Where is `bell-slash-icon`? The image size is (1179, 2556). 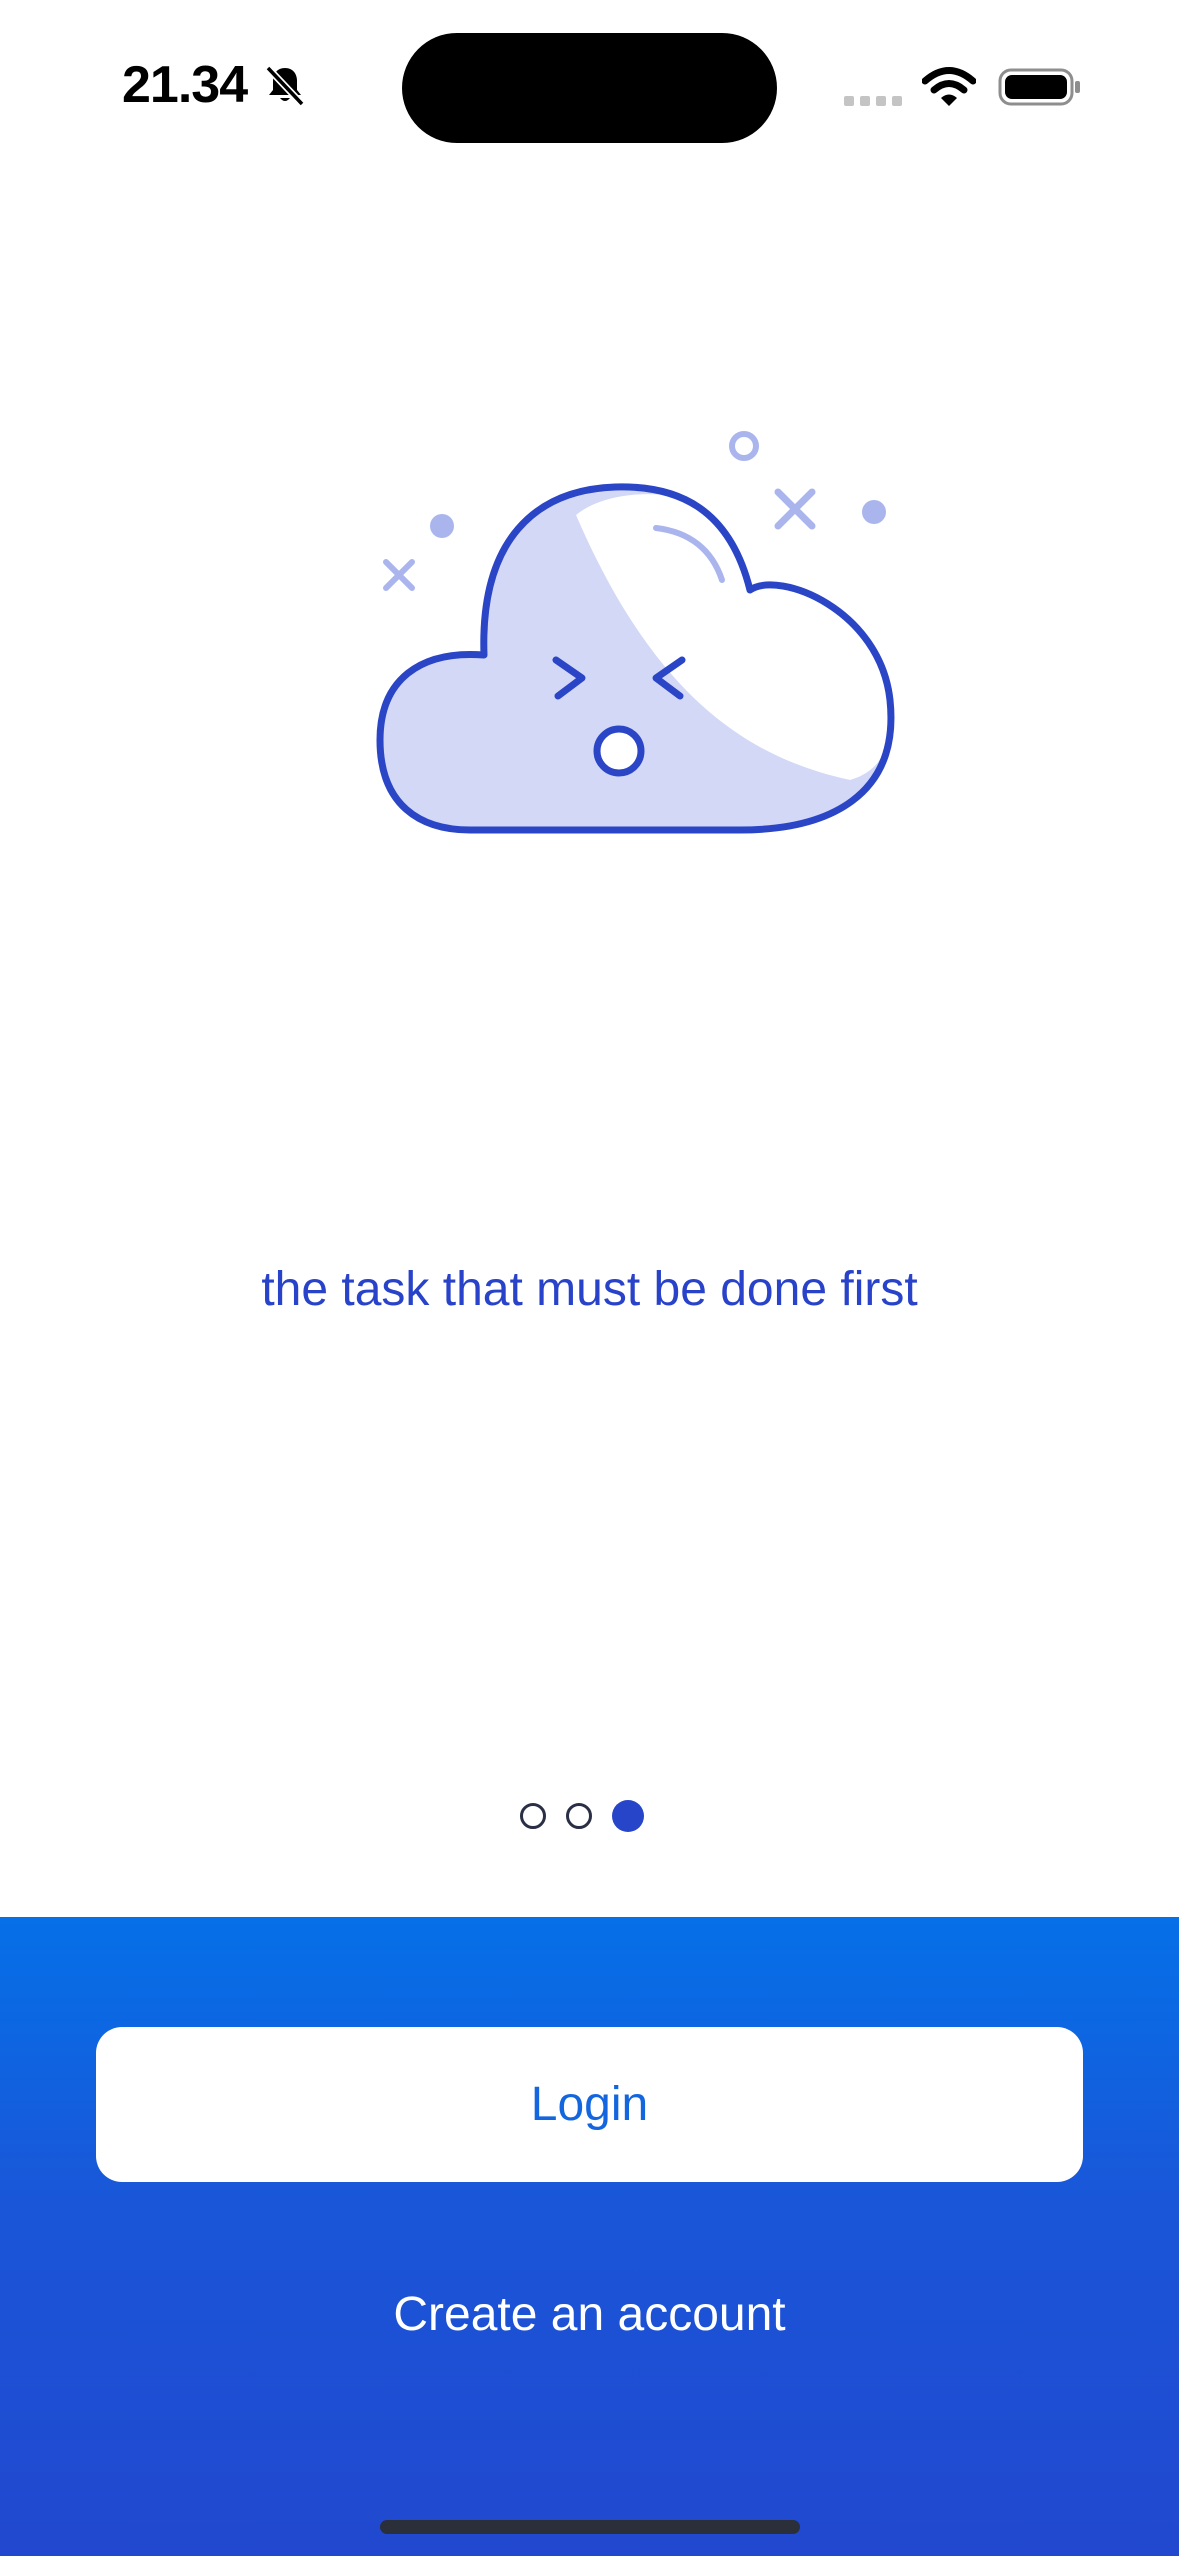
bell-slash-icon is located at coordinates (285, 86).